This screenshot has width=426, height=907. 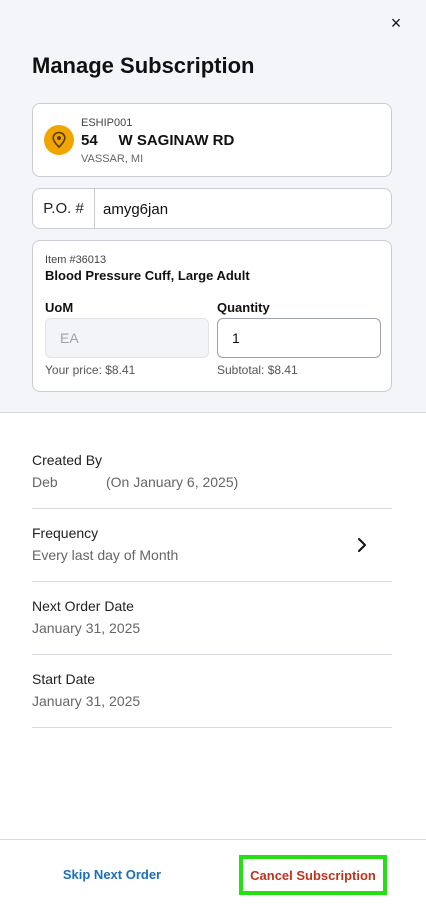 What do you see at coordinates (313, 875) in the screenshot?
I see `cancel-subscription-button: Cancel Subscription` at bounding box center [313, 875].